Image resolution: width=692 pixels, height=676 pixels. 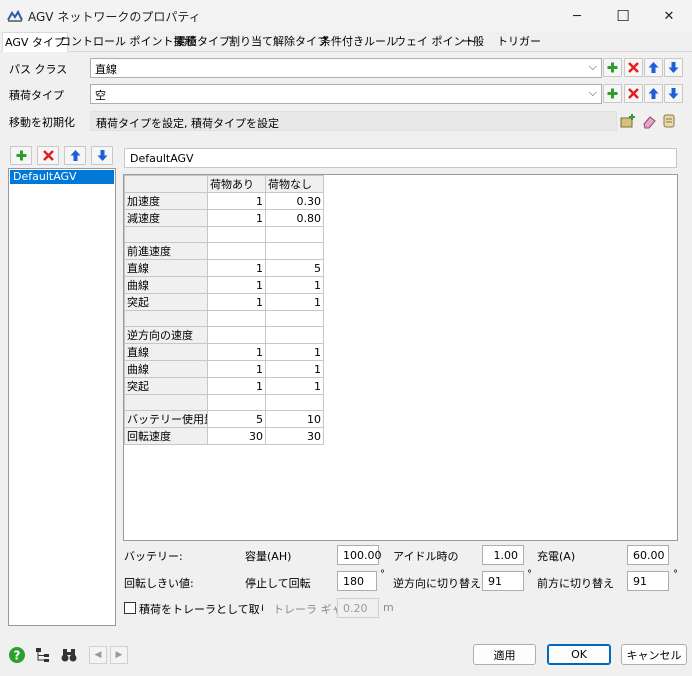 What do you see at coordinates (628, 121) in the screenshot?
I see `add-trigger-icon` at bounding box center [628, 121].